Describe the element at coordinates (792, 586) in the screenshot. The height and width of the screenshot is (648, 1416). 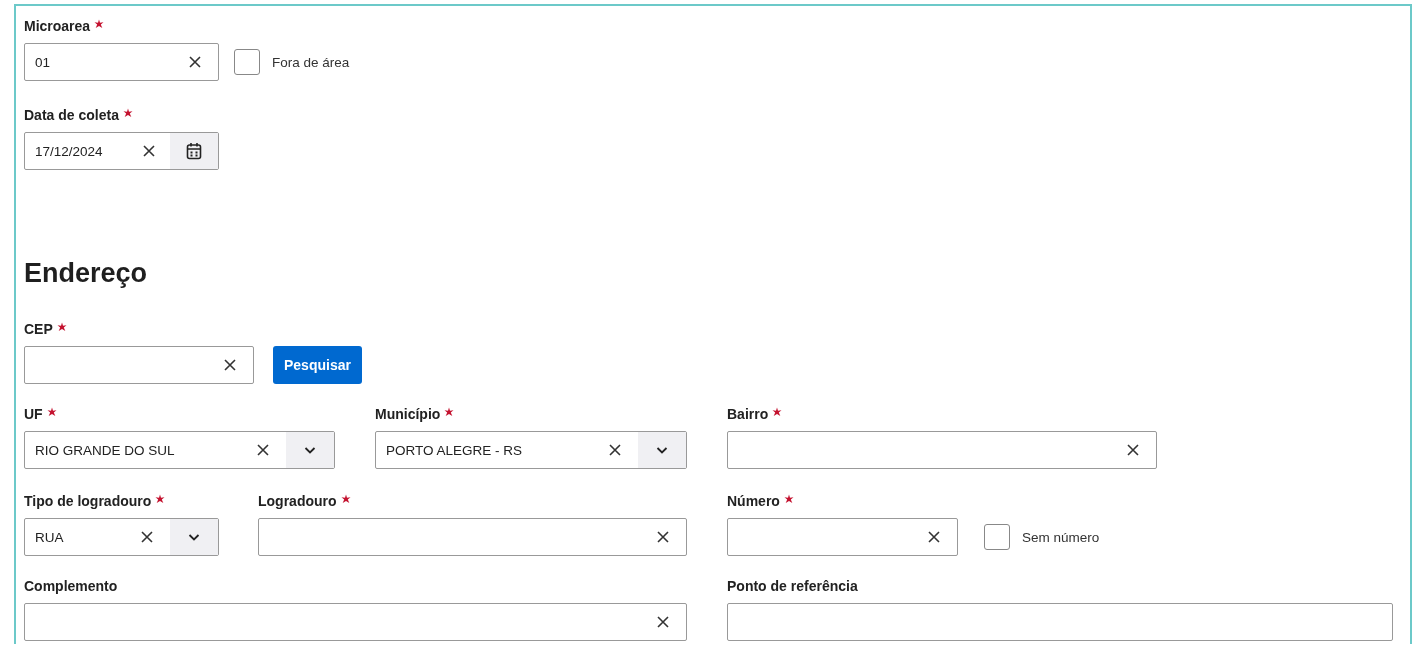
I see `field-label: Ponto de referência` at that location.